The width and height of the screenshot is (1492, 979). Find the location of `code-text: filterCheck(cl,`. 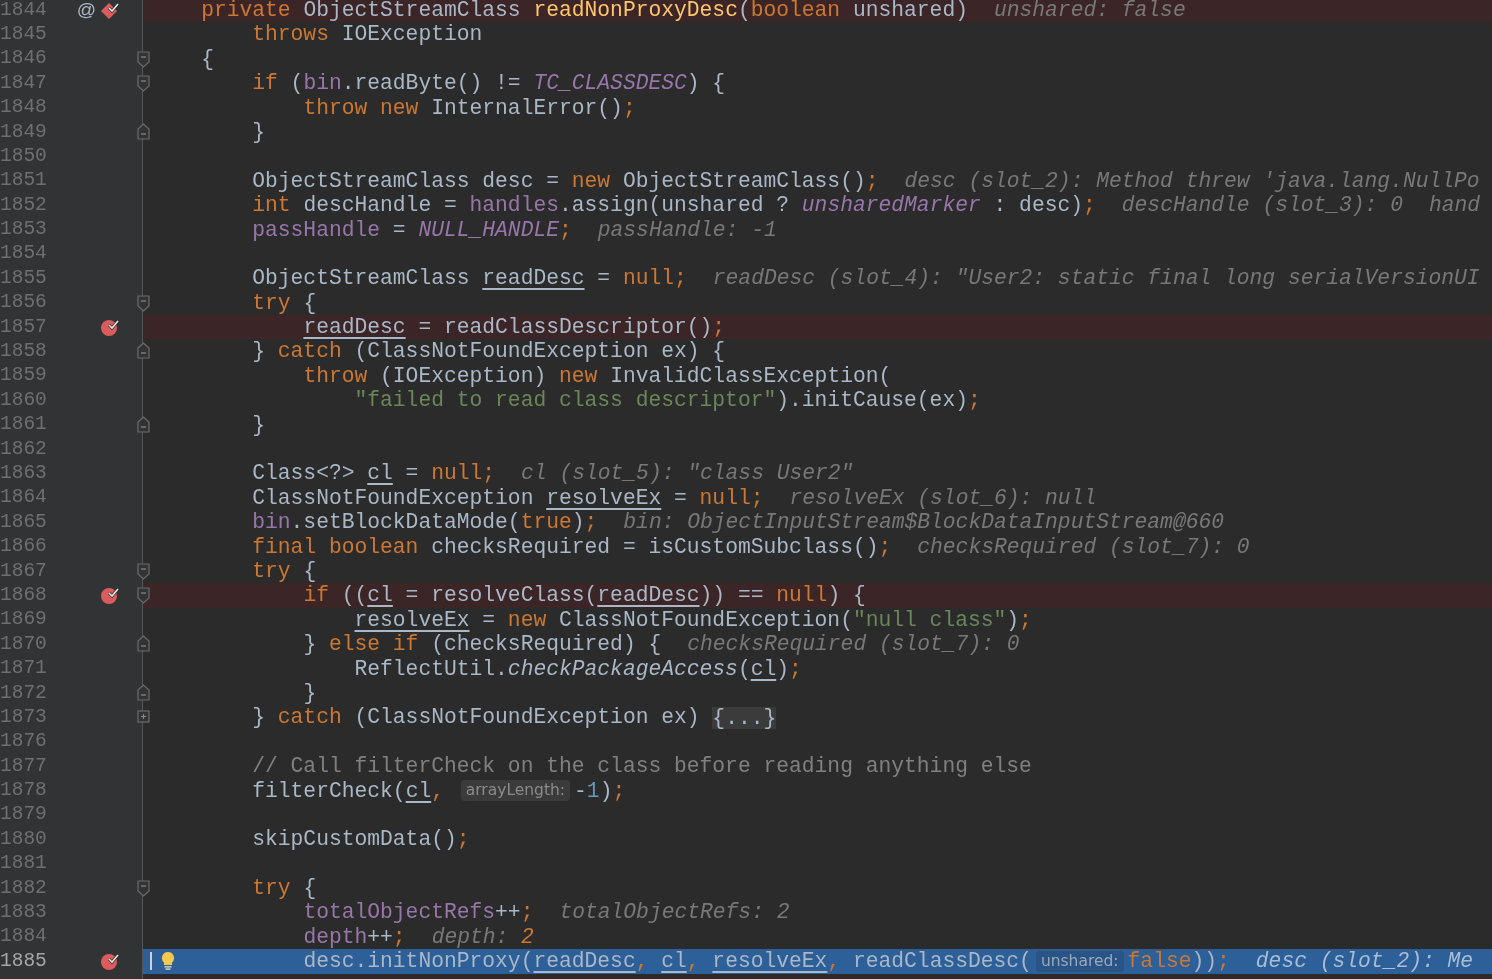

code-text: filterCheck(cl, is located at coordinates (348, 790).